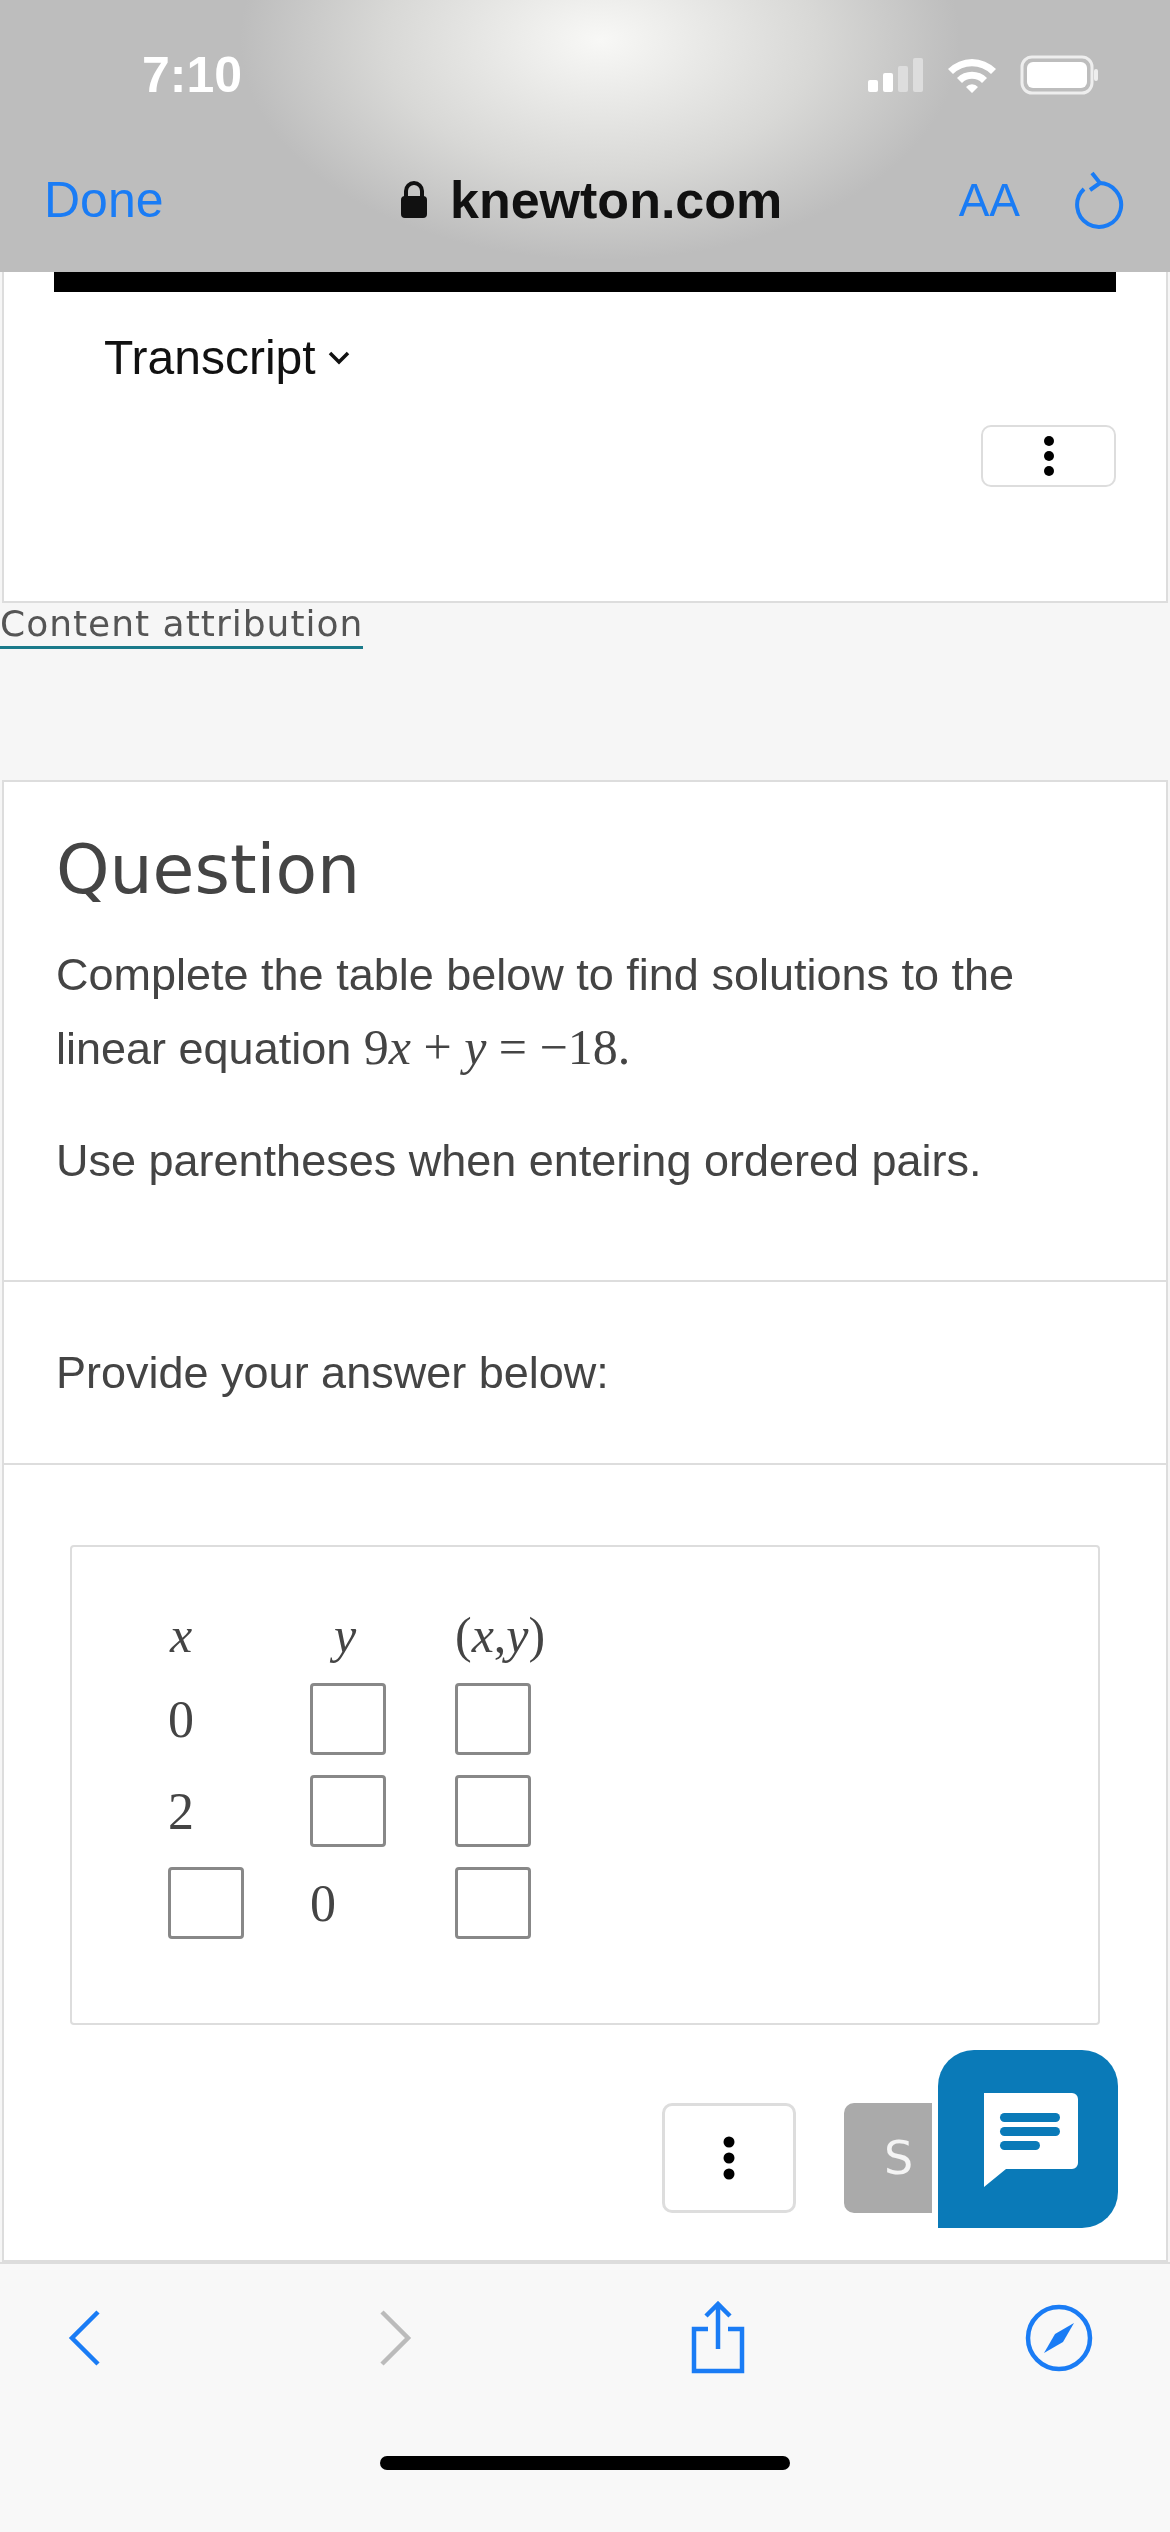 The height and width of the screenshot is (2532, 1170). Describe the element at coordinates (519, 1161) in the screenshot. I see `instruction-text: Use parentheses when entering ordered pairs.` at that location.